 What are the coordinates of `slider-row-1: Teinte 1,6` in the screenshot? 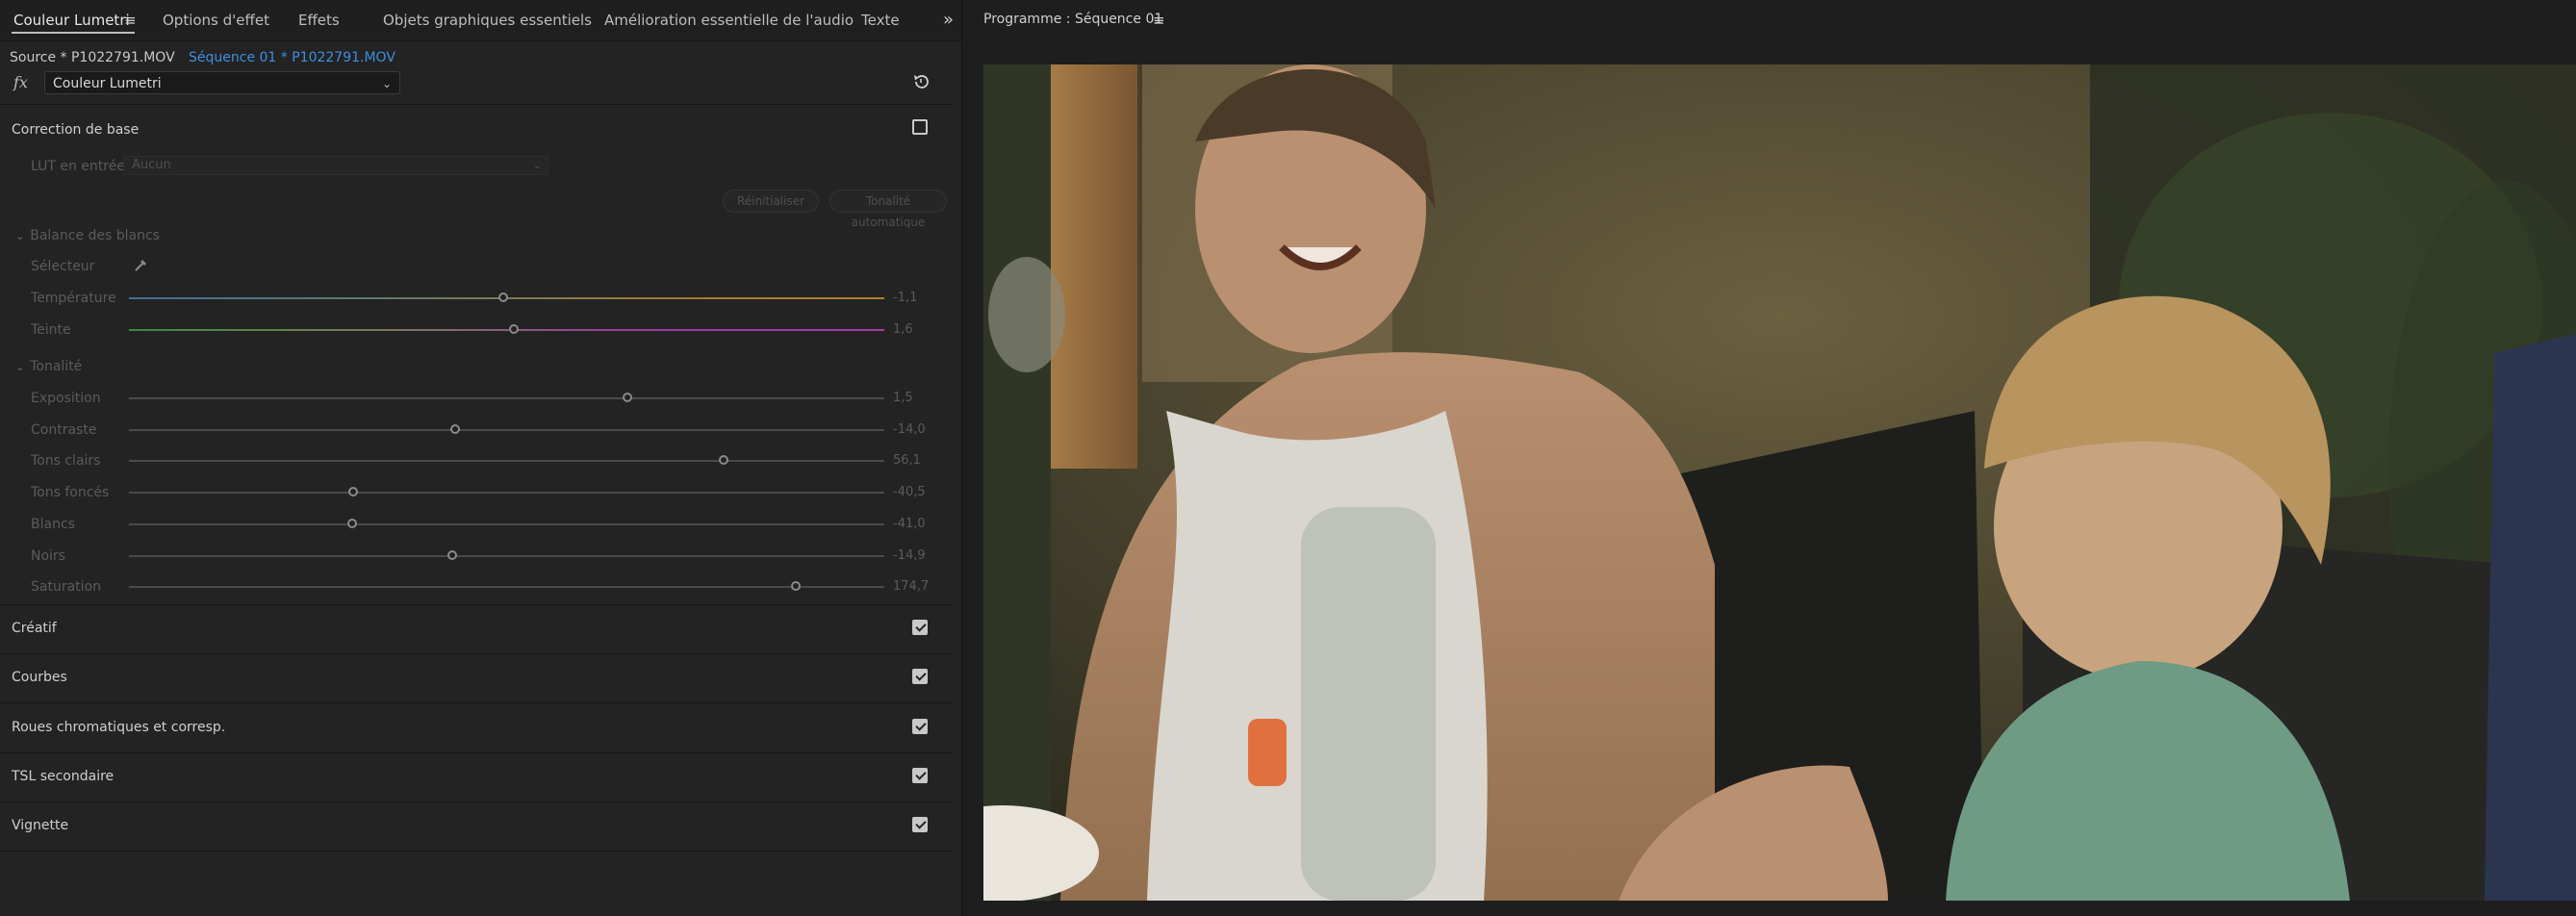 It's located at (480, 330).